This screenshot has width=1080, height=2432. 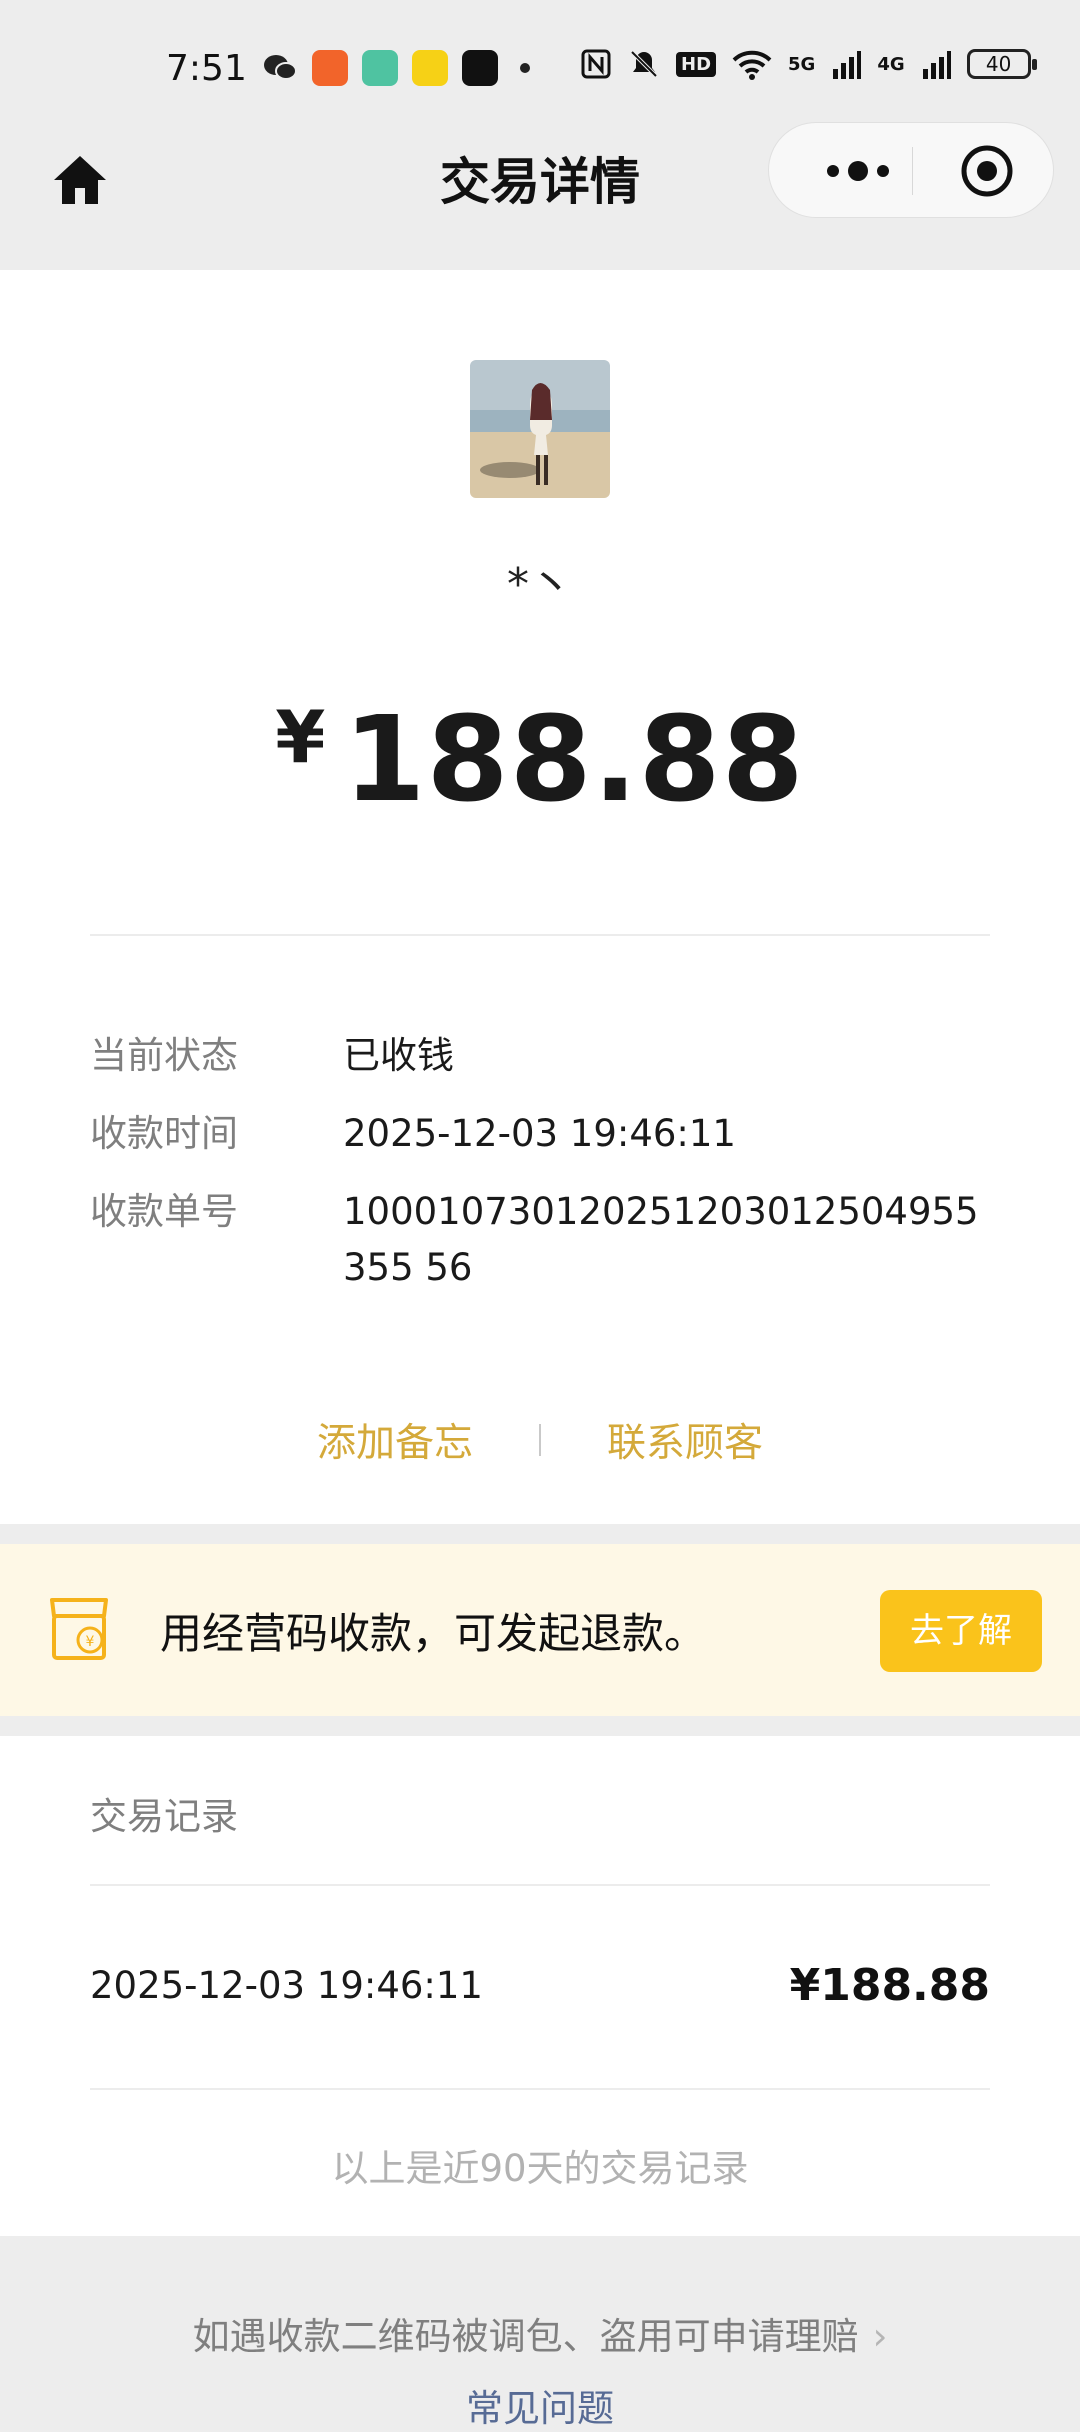 I want to click on payer-nickname: *丶, so click(x=540, y=584).